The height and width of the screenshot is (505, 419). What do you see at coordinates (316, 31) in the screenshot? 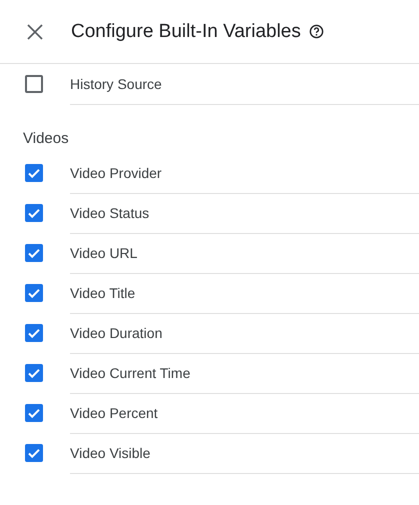
I see `help-icon` at bounding box center [316, 31].